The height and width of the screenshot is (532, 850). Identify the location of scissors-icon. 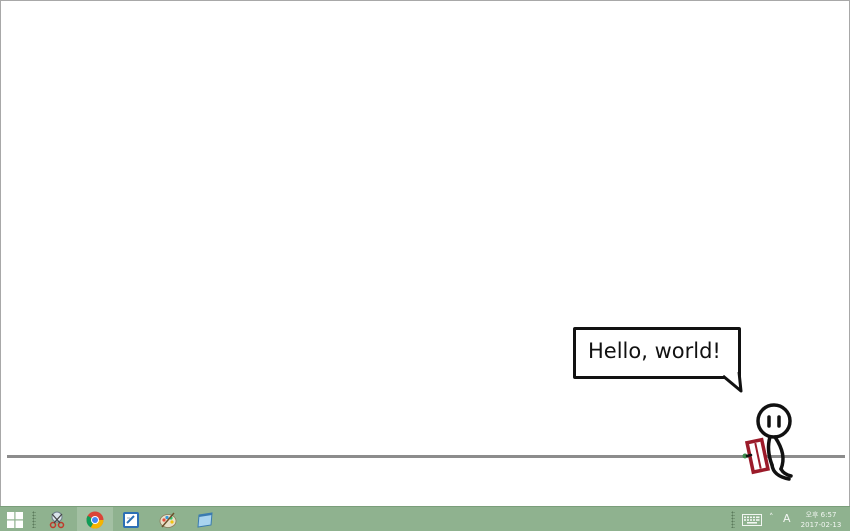
(57, 519).